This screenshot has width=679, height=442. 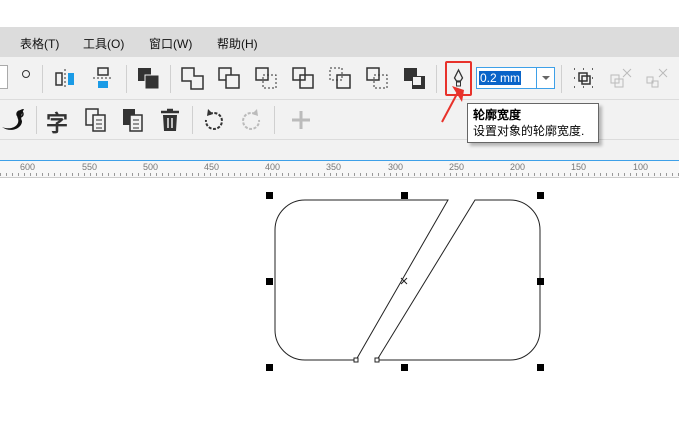 I want to click on tooltip-text: 设置对象的轮廓宽度., so click(x=529, y=131).